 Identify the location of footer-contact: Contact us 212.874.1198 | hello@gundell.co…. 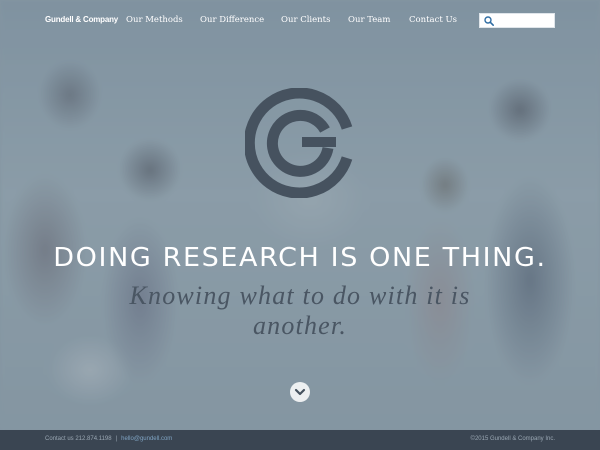
(108, 439).